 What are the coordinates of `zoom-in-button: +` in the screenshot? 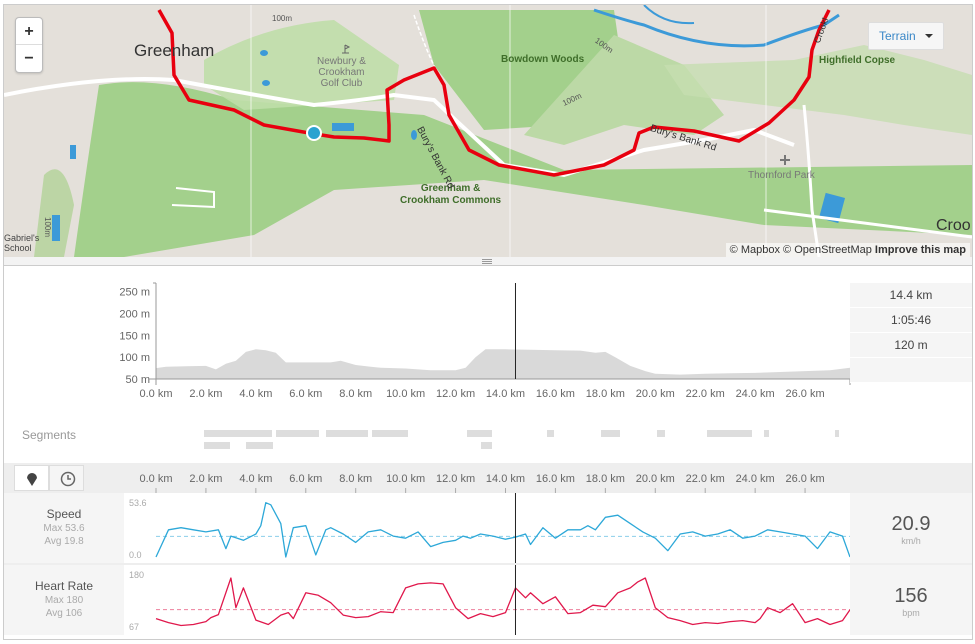 It's located at (29, 31).